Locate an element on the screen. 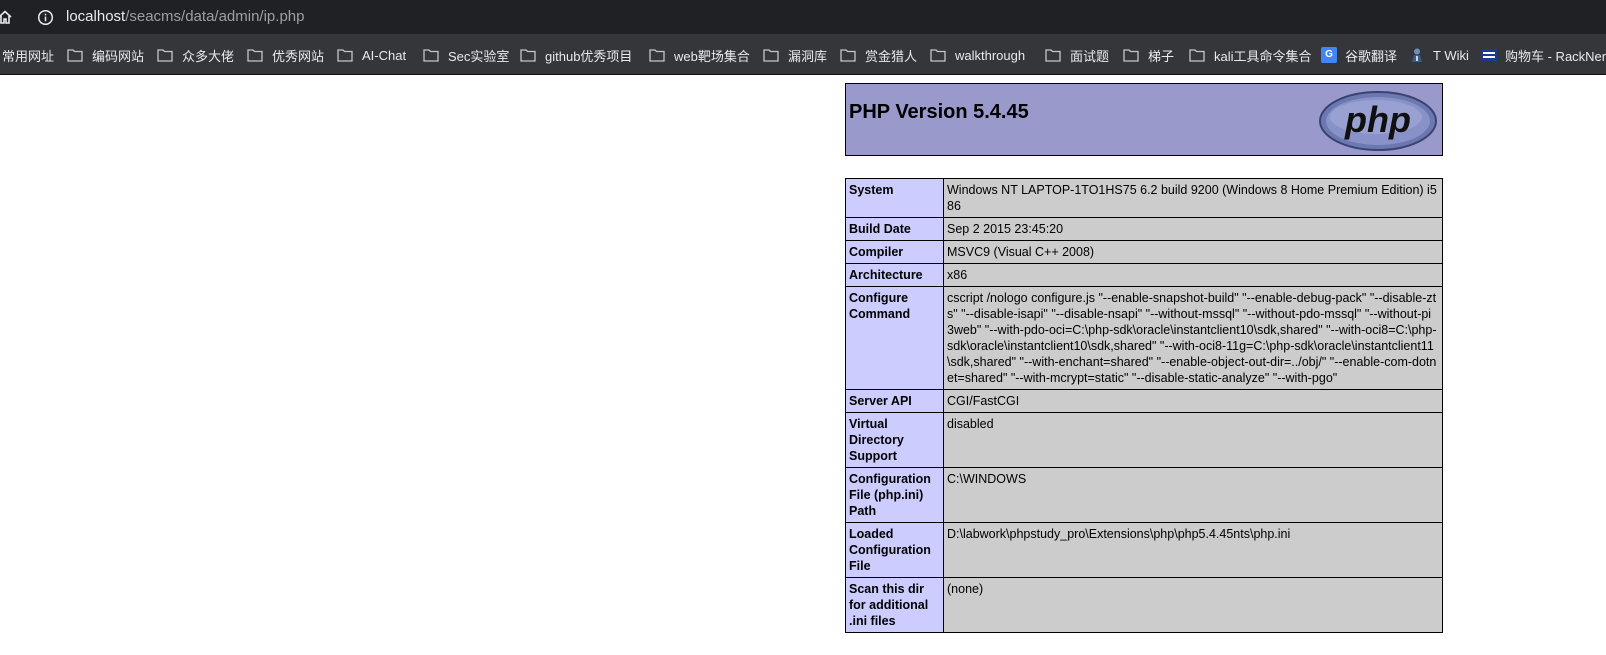 Image resolution: width=1606 pixels, height=655 pixels. site-info-icon is located at coordinates (45, 17).